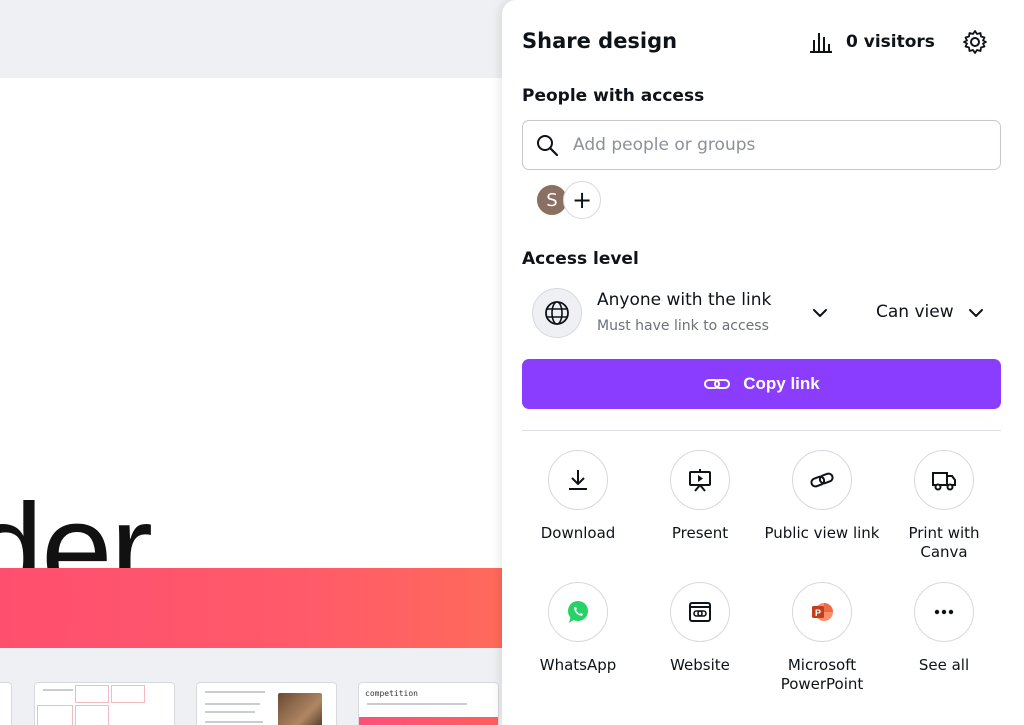  I want to click on public-view-link-option: Public view link, so click(822, 496).